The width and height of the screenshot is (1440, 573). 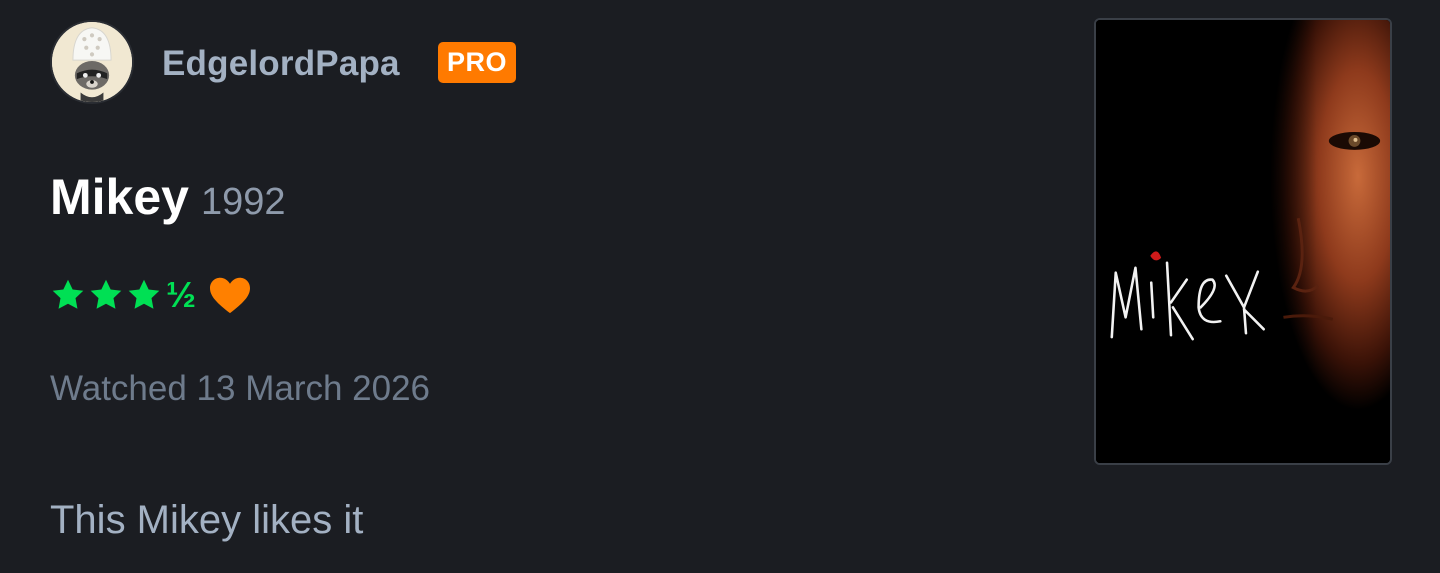 I want to click on raccoon-avatar-icon, so click(x=92, y=62).